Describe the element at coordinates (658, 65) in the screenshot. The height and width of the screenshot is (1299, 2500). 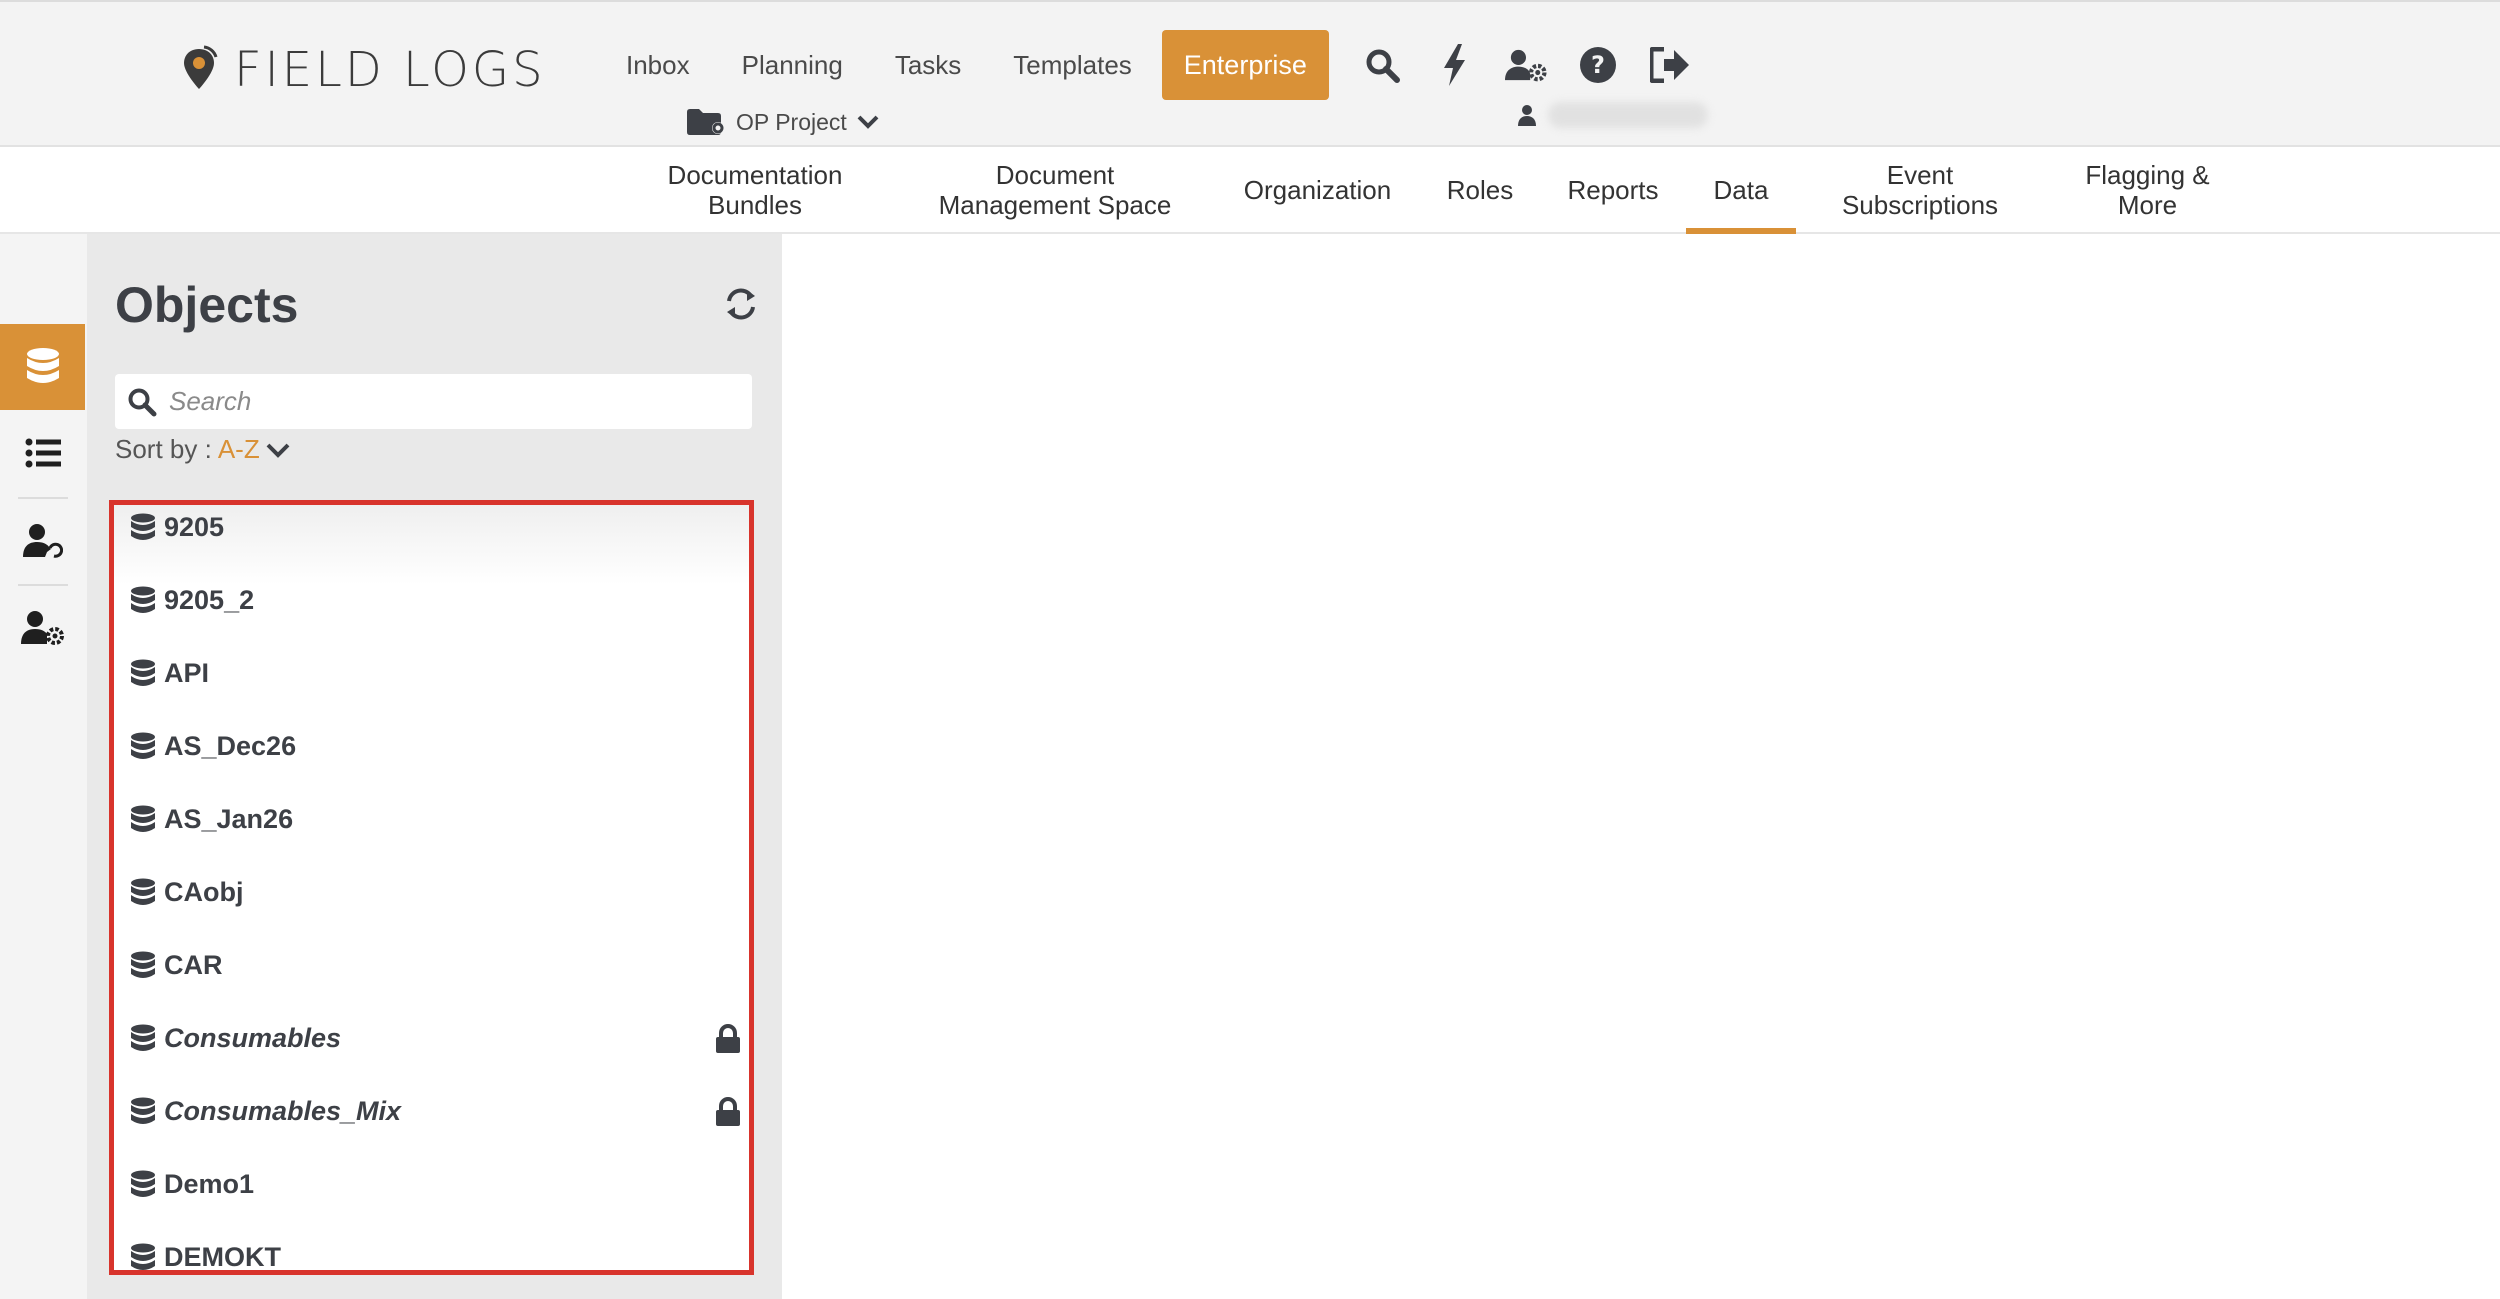
I see `nav-inbox: Inbox` at that location.